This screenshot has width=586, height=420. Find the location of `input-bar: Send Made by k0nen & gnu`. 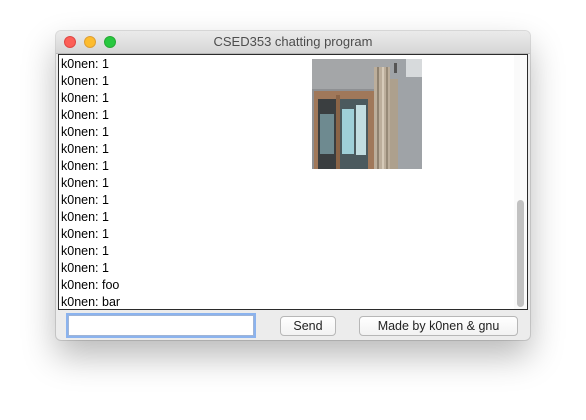

input-bar: Send Made by k0nen & gnu is located at coordinates (293, 325).